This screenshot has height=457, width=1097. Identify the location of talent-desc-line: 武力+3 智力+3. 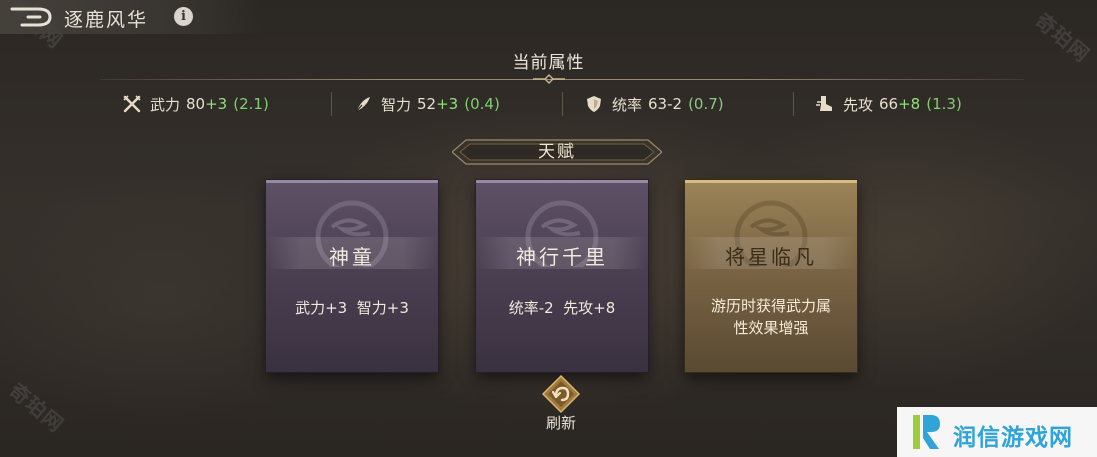
(352, 308).